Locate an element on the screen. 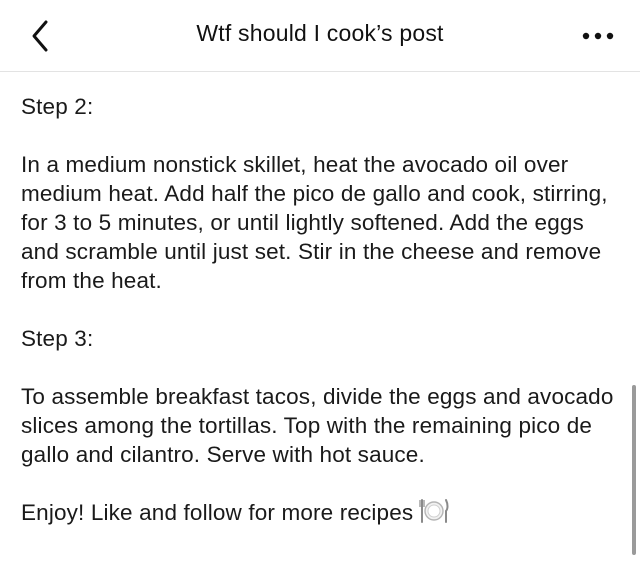  fork-knife-plate-icon is located at coordinates (434, 514).